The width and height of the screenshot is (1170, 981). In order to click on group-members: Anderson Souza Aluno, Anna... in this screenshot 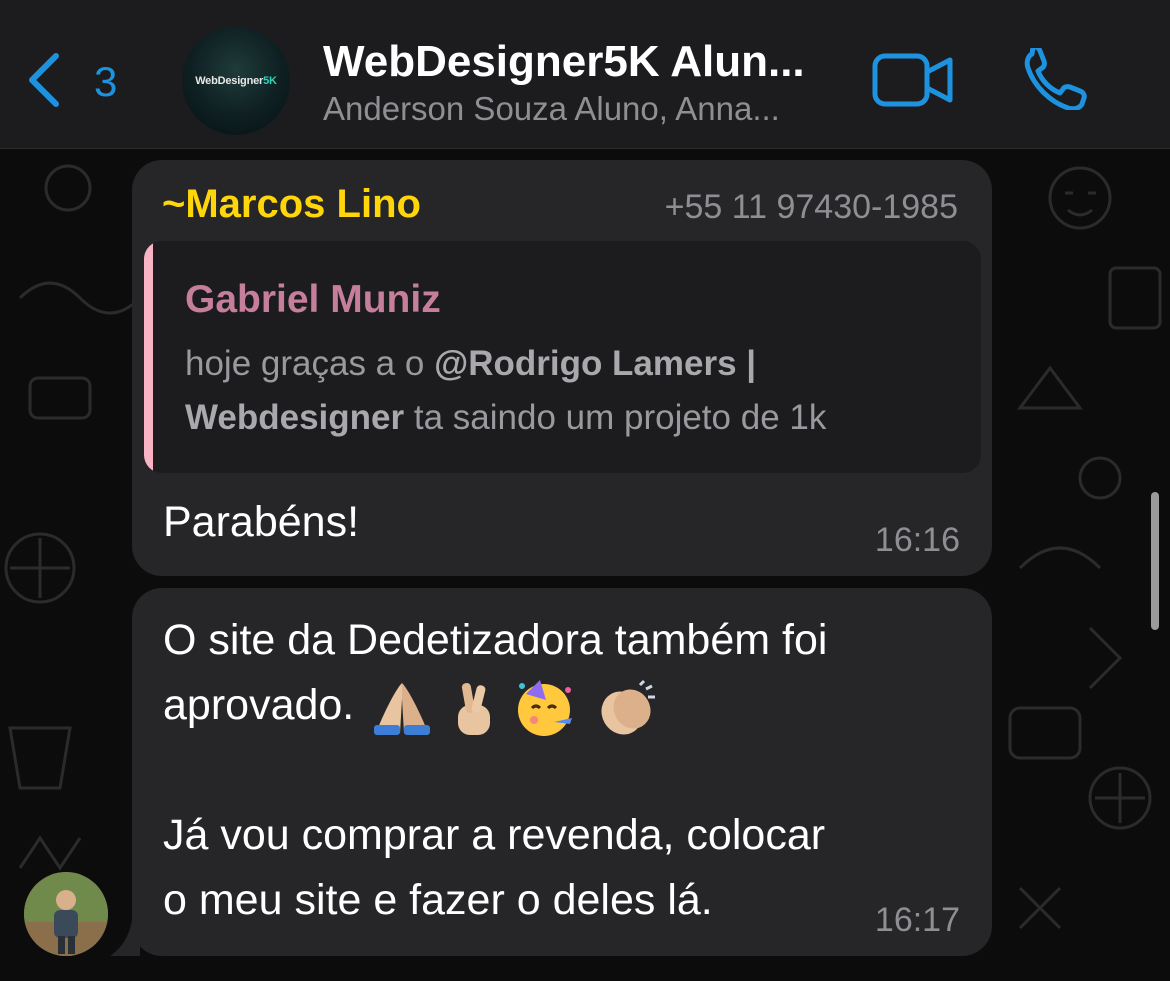, I will do `click(585, 109)`.